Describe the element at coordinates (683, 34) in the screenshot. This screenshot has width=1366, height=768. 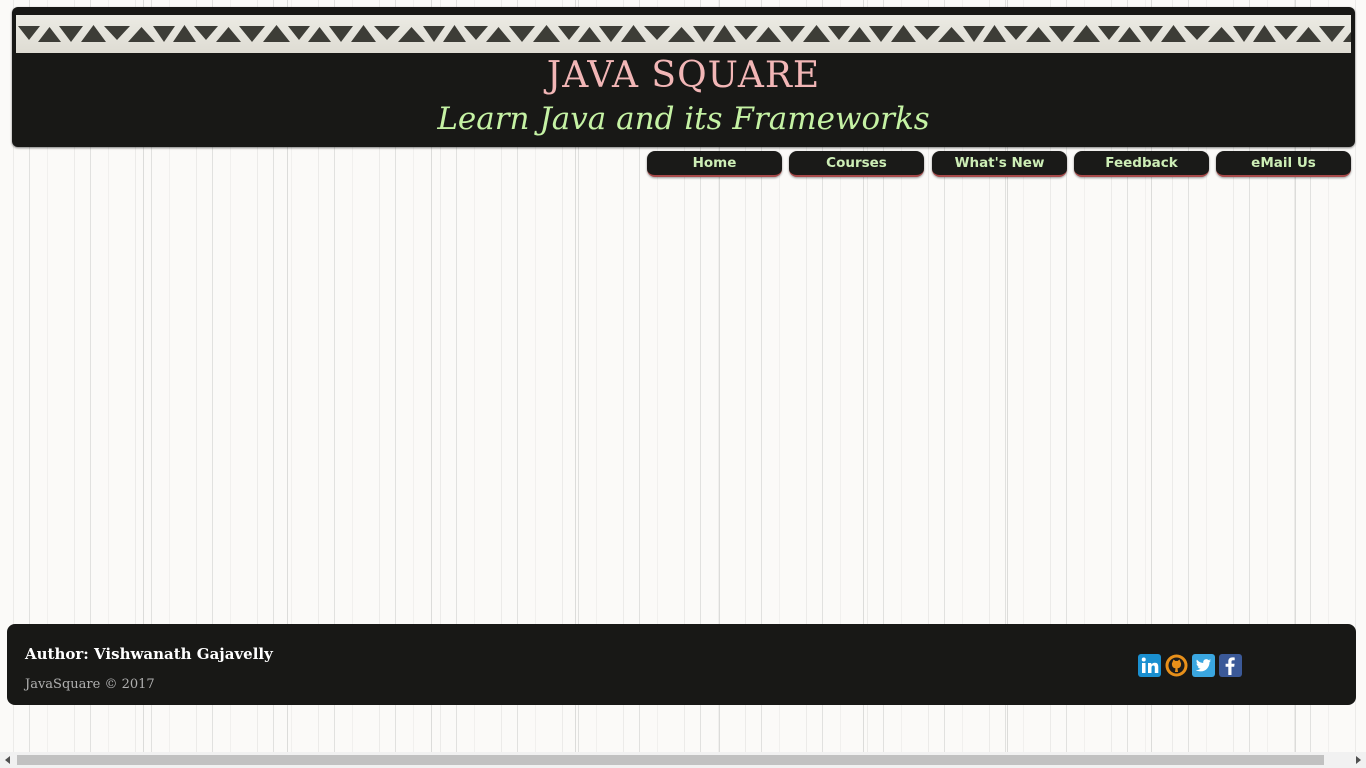
I see `decorative-triangle-band` at that location.